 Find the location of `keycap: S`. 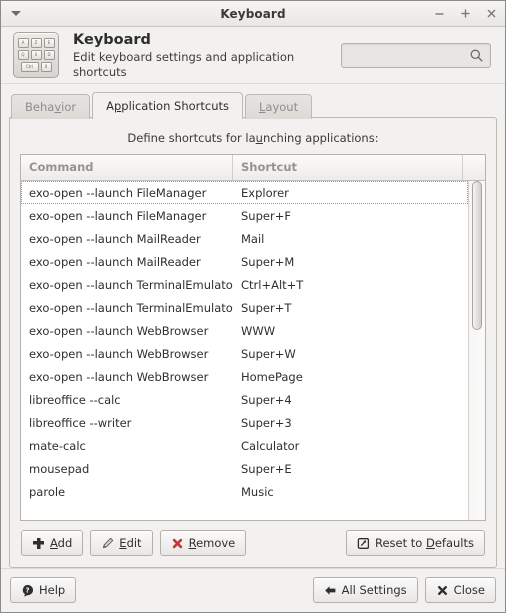

keycap: S is located at coordinates (36, 55).